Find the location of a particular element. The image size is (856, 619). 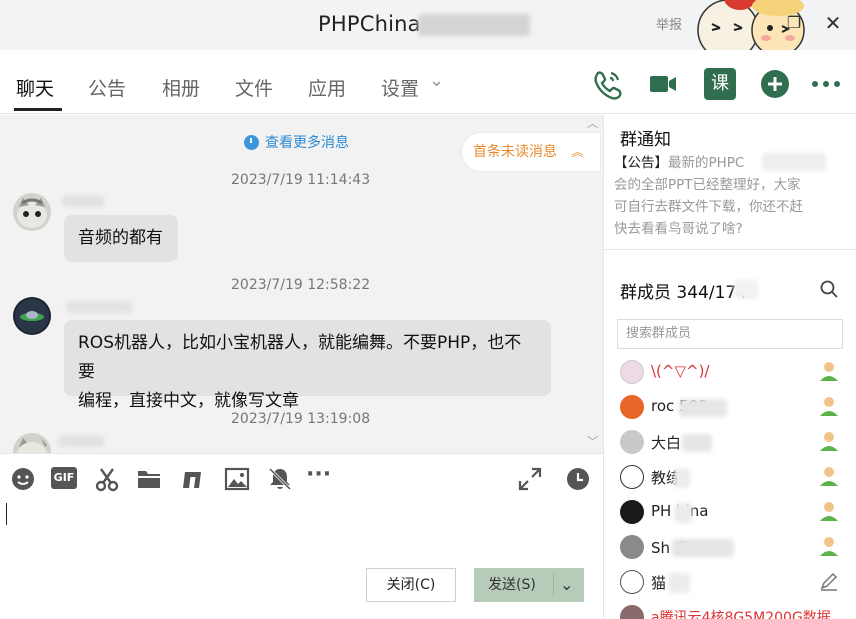

video-icon is located at coordinates (663, 84).